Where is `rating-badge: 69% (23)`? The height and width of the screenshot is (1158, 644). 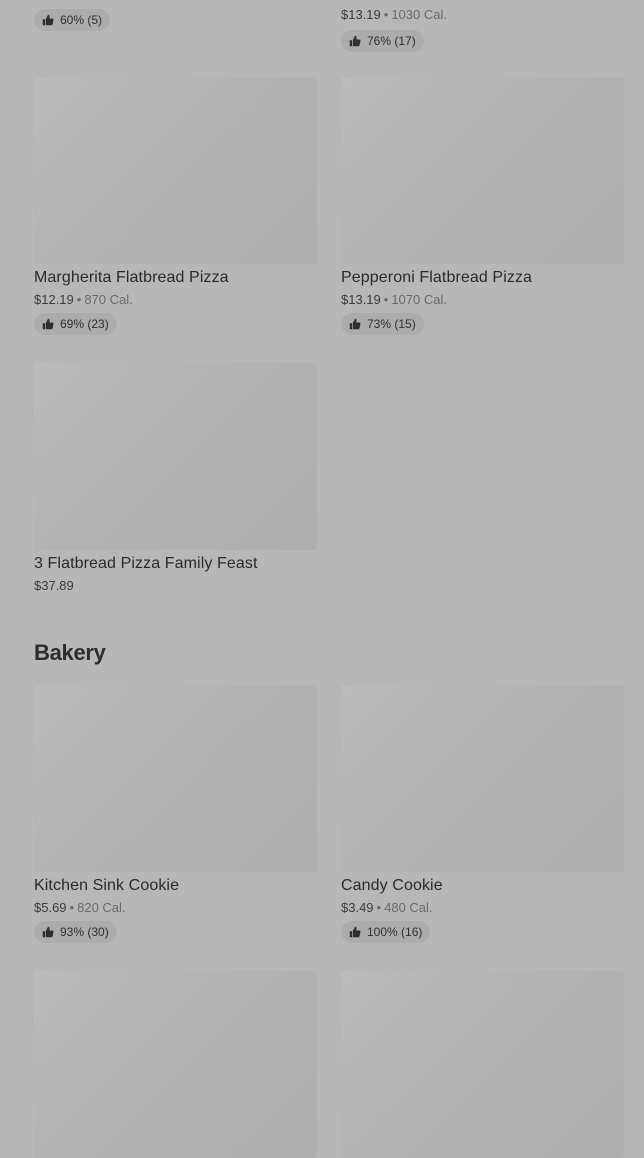 rating-badge: 69% (23) is located at coordinates (75, 324).